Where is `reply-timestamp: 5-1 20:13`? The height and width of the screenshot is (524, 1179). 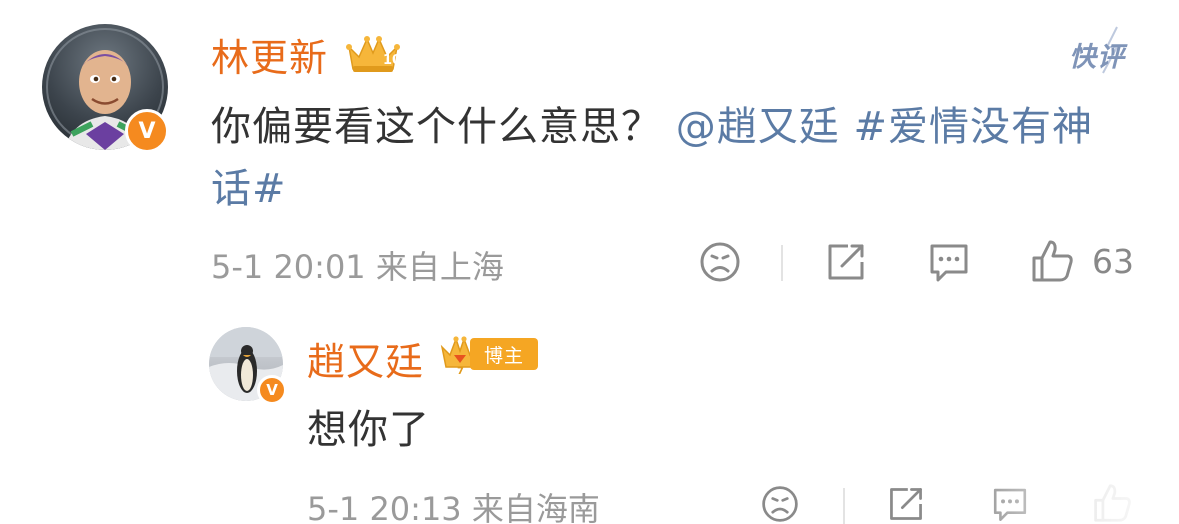 reply-timestamp: 5-1 20:13 is located at coordinates (384, 507).